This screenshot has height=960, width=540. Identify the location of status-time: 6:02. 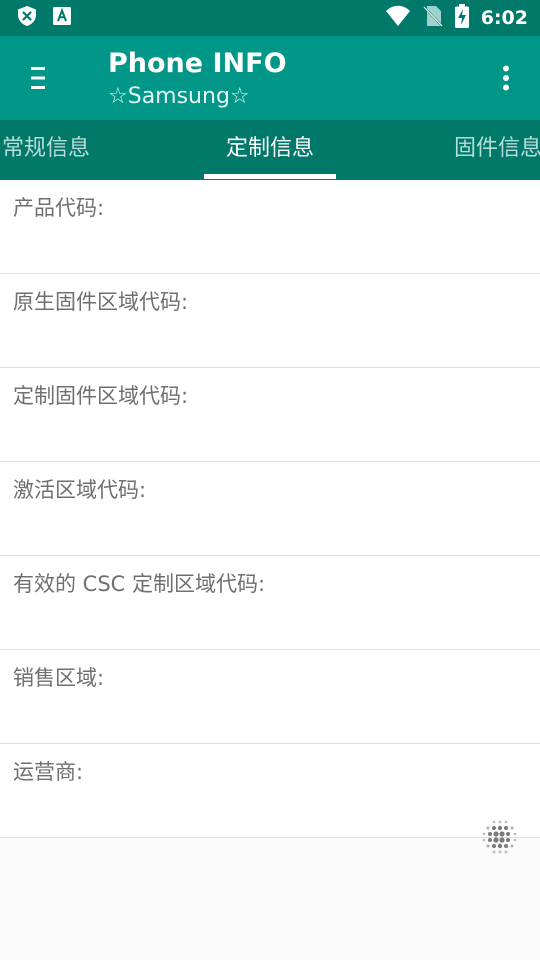
(504, 18).